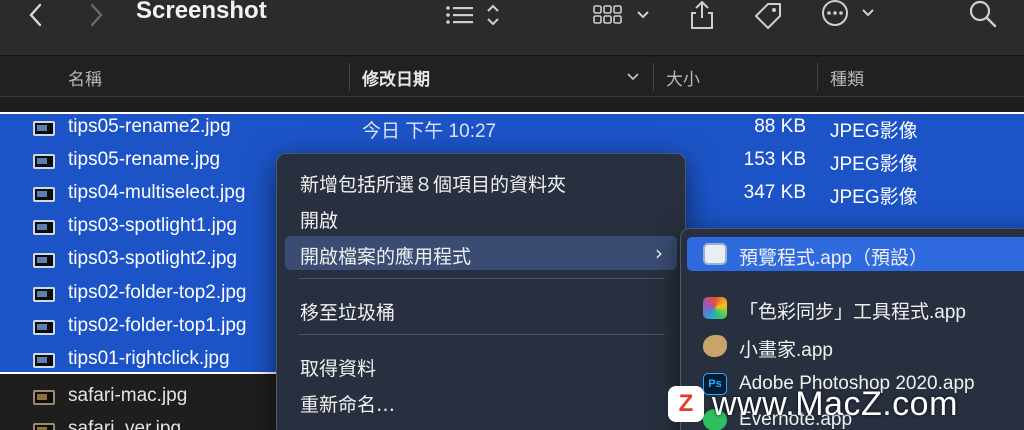 The width and height of the screenshot is (1024, 430). I want to click on group-button, so click(623, 15).